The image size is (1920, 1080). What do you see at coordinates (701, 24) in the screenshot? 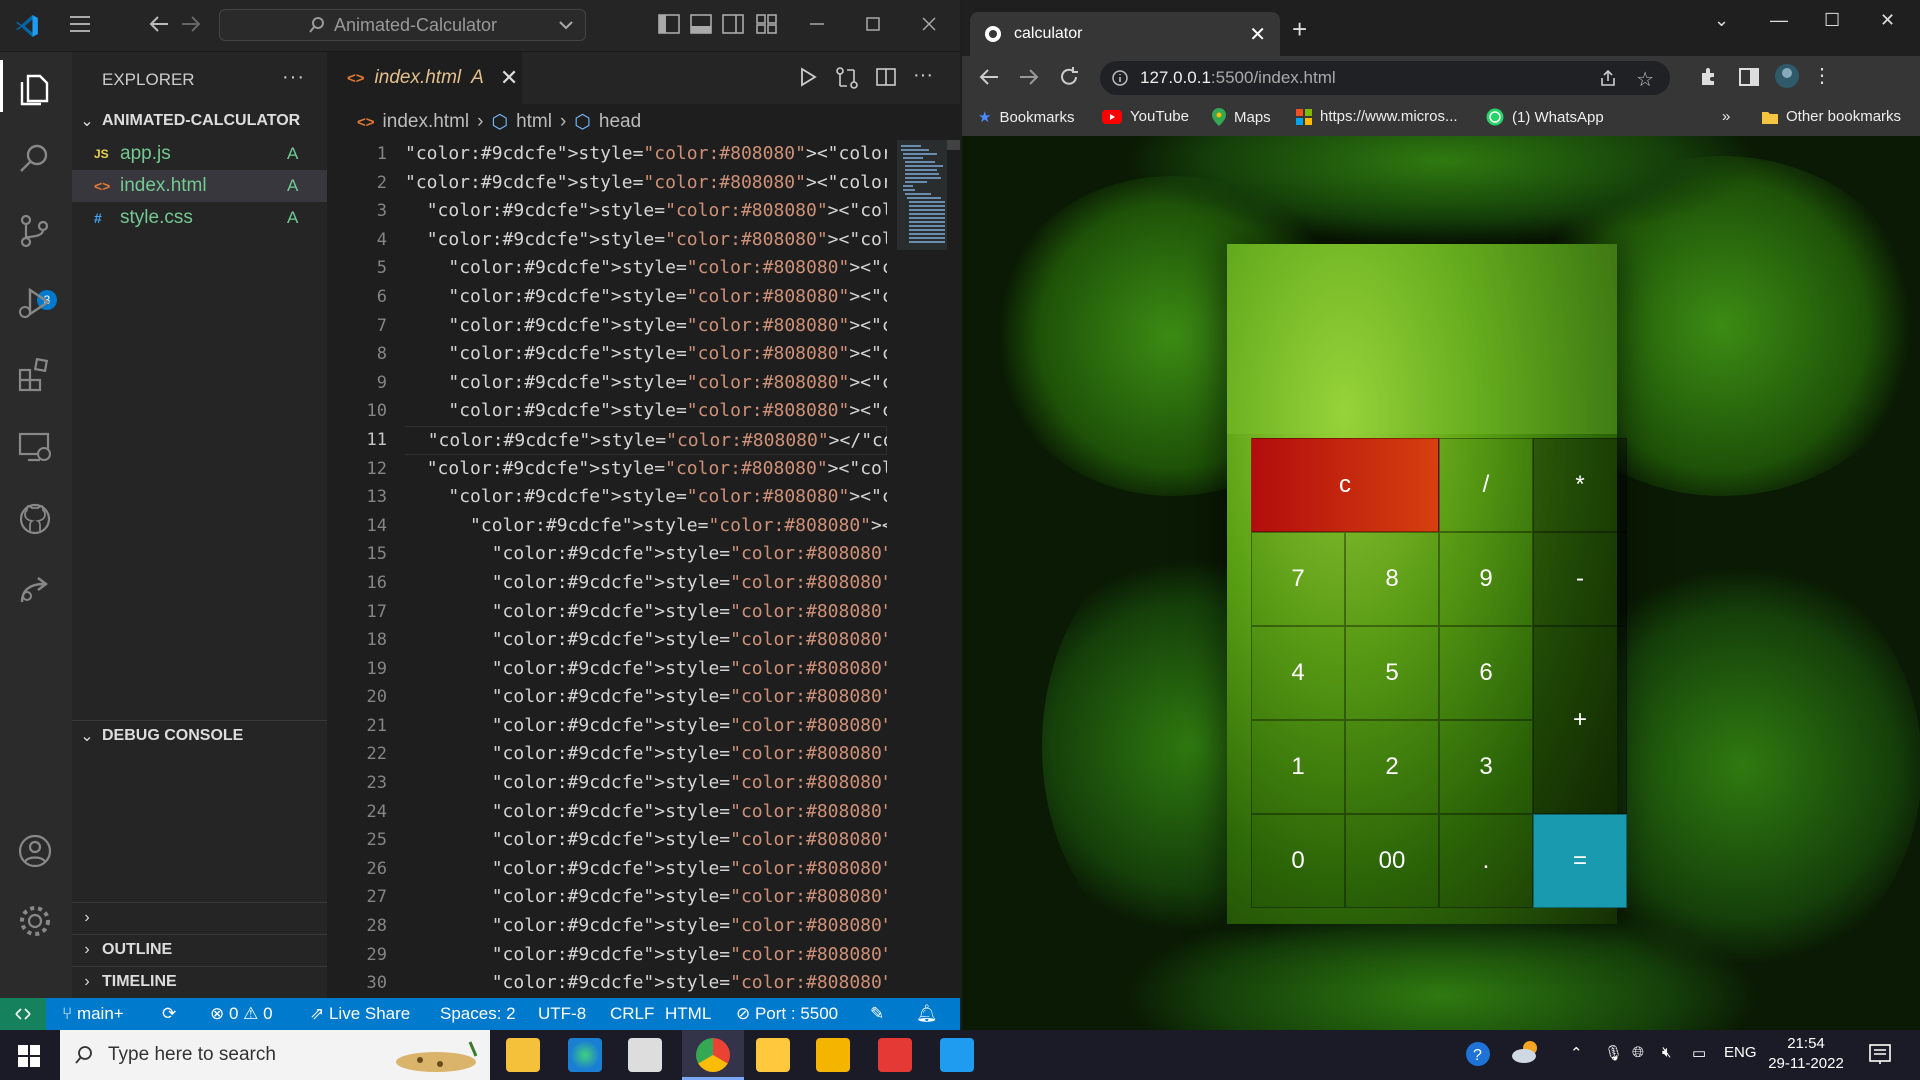
I see `toggle-panel-icon` at bounding box center [701, 24].